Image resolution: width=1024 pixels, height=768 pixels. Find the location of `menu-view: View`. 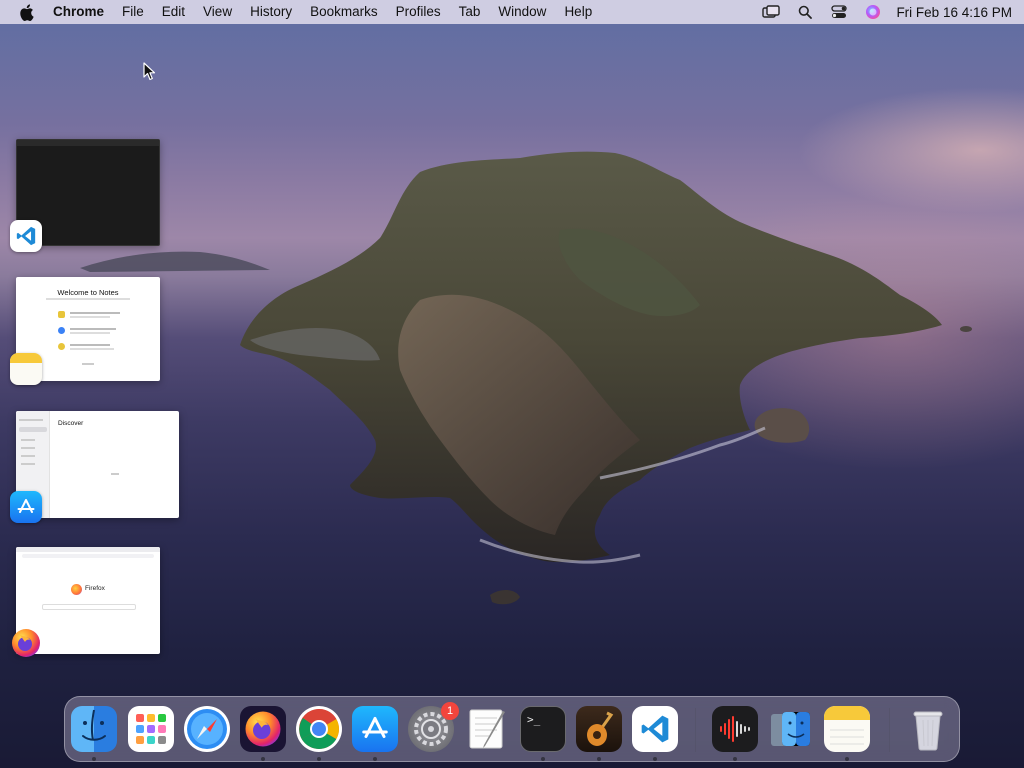

menu-view: View is located at coordinates (217, 12).